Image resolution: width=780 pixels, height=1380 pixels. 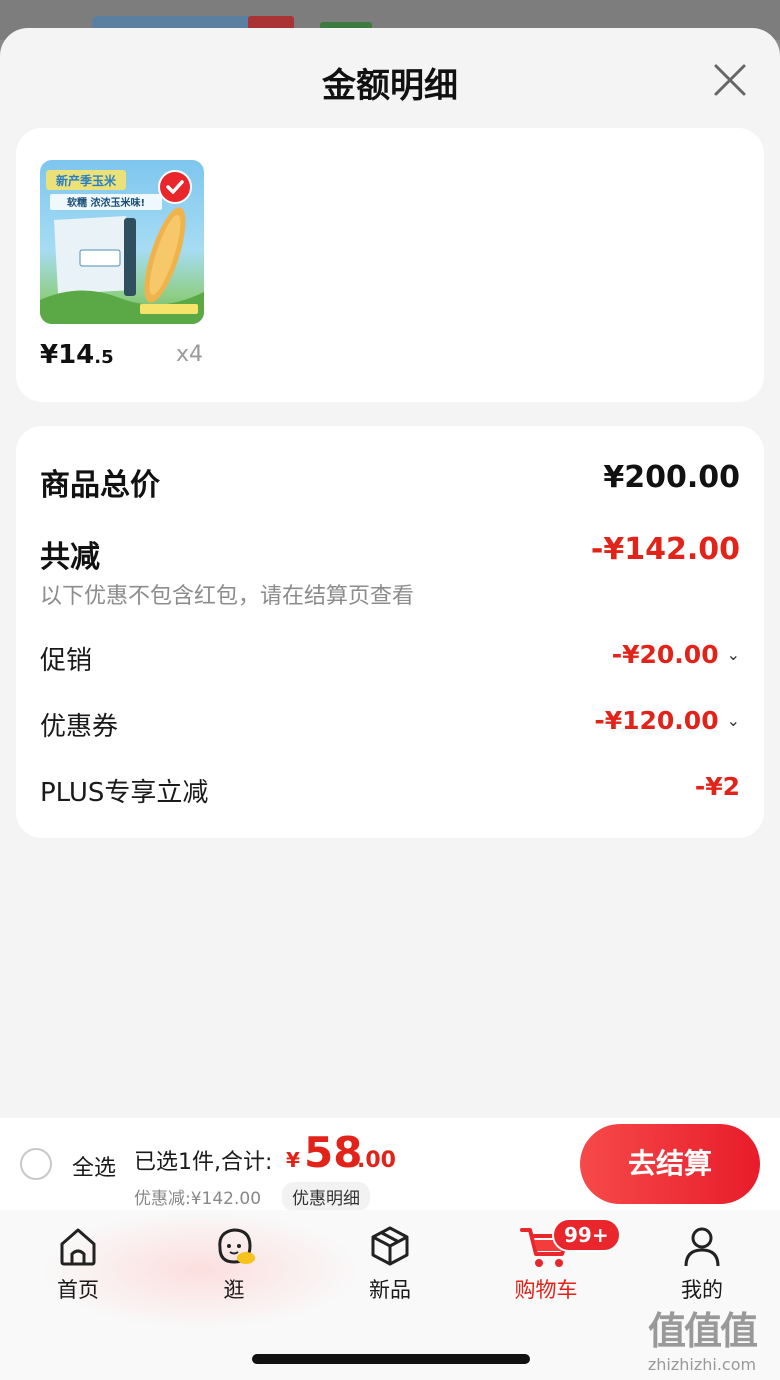 I want to click on reduce-note: 以下优惠不包含红包，请在结算页查看, so click(x=227, y=596).